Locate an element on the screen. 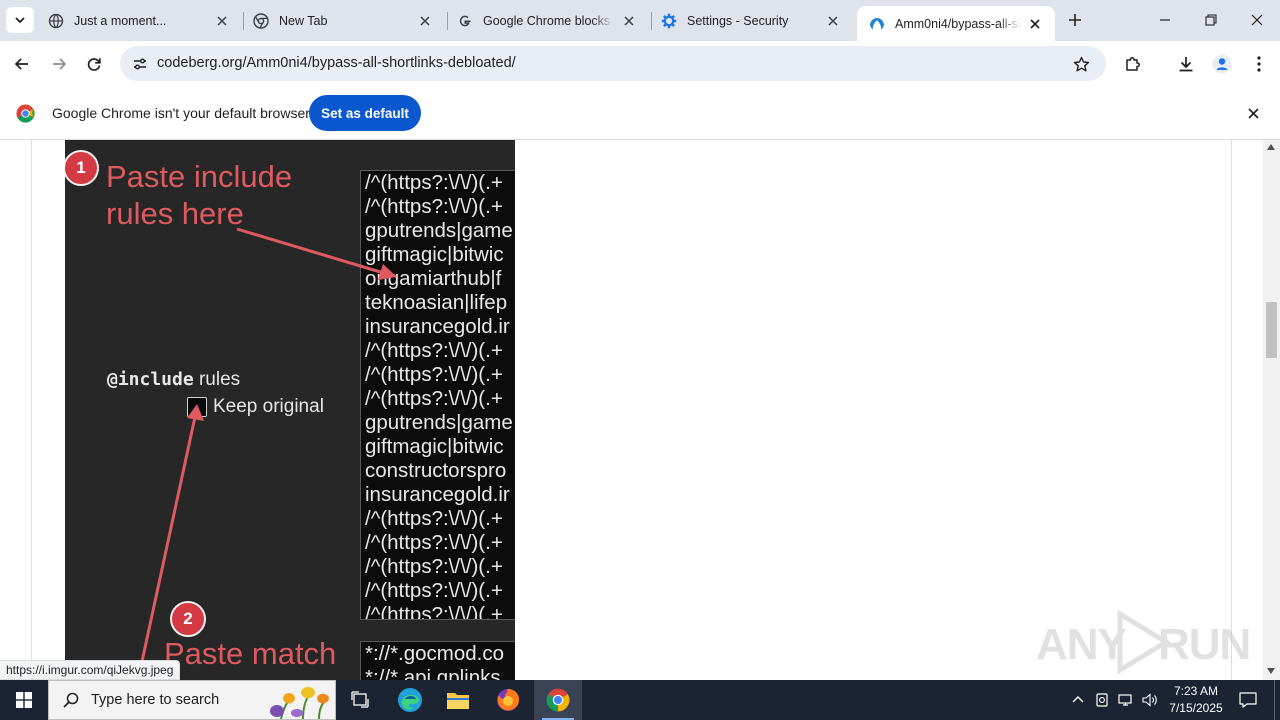 The image size is (1280, 720). kebab-menu-icon is located at coordinates (1259, 64).